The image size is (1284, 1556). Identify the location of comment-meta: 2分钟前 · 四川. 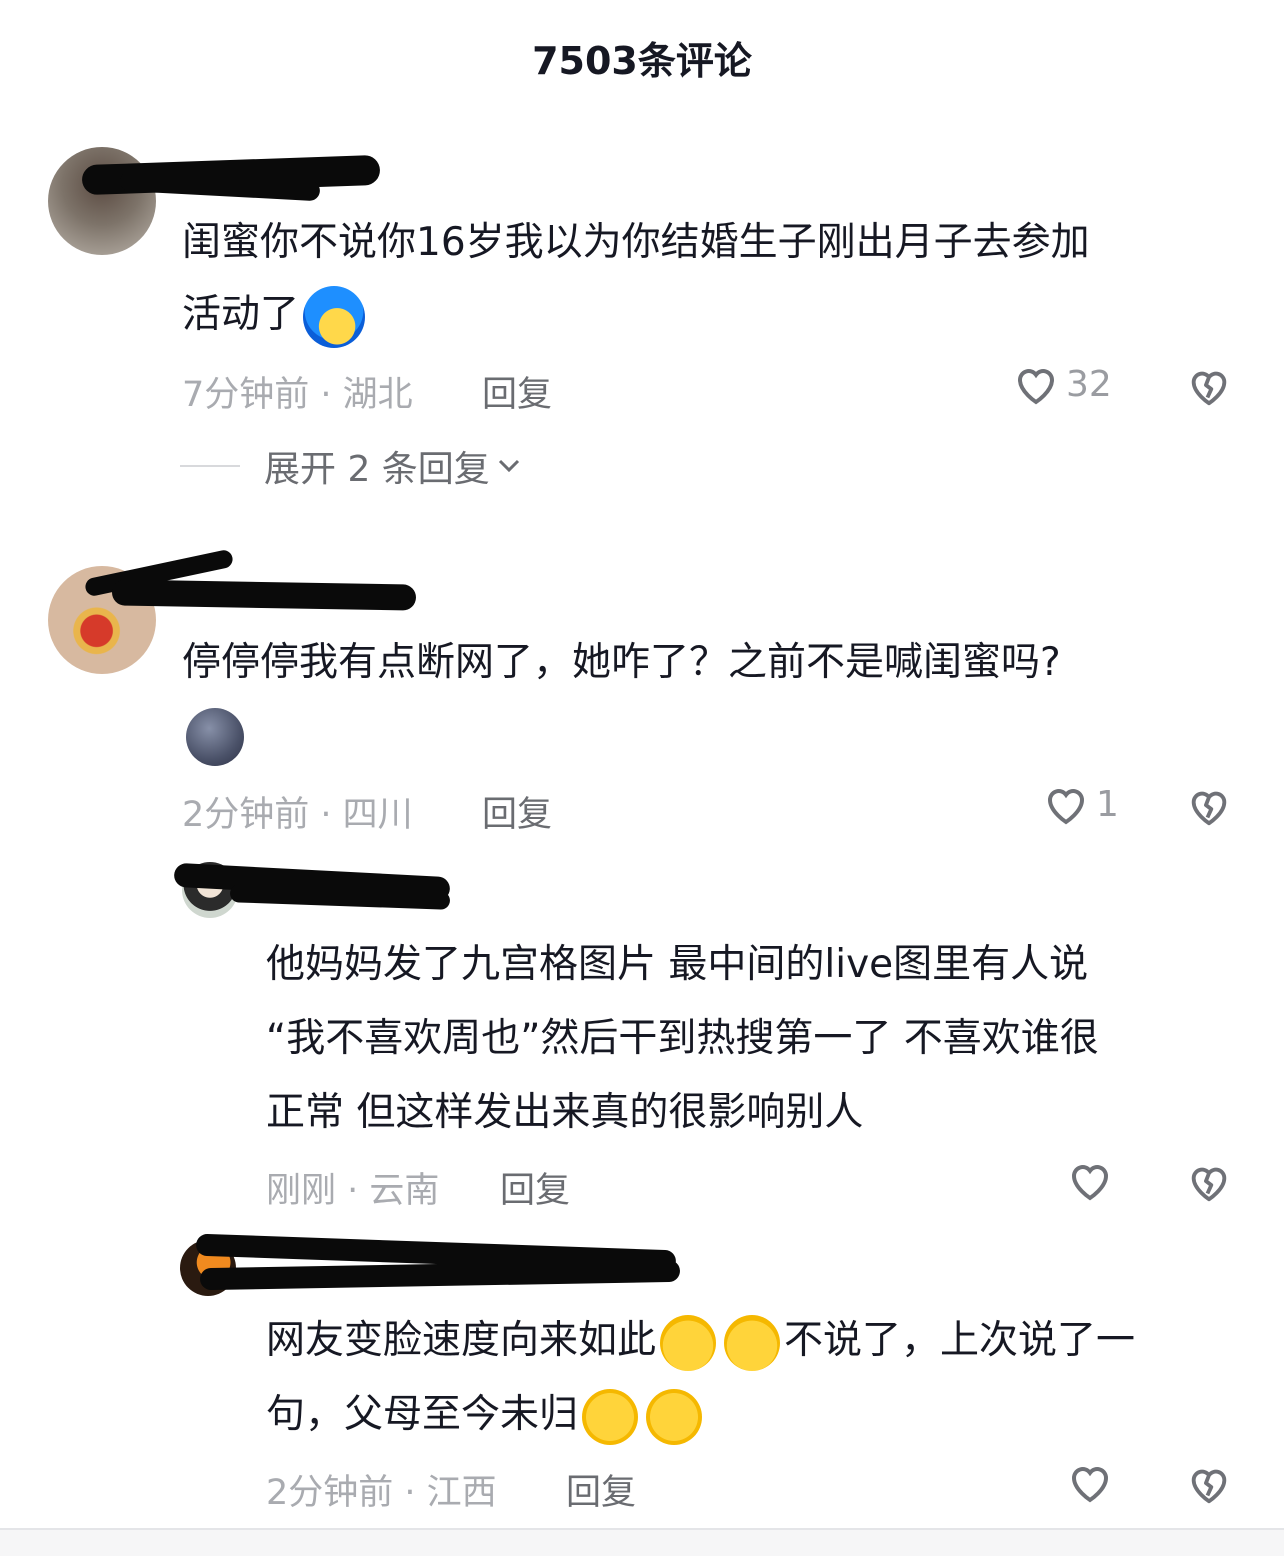
(297, 815).